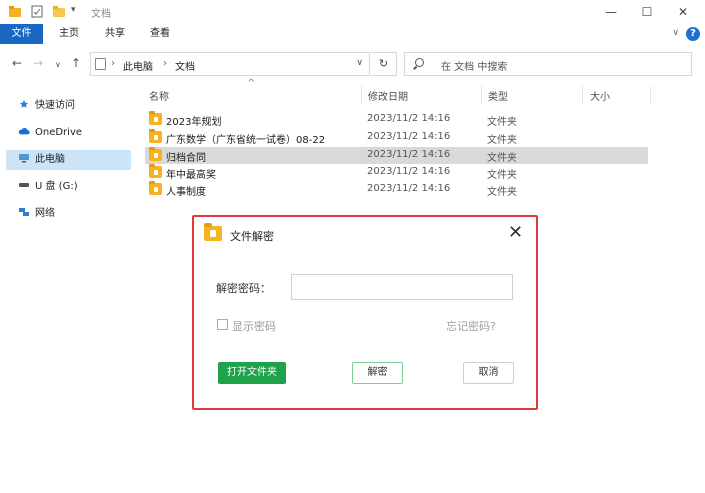  Describe the element at coordinates (55, 105) in the screenshot. I see `sidebar-item-label: 快速访问` at that location.